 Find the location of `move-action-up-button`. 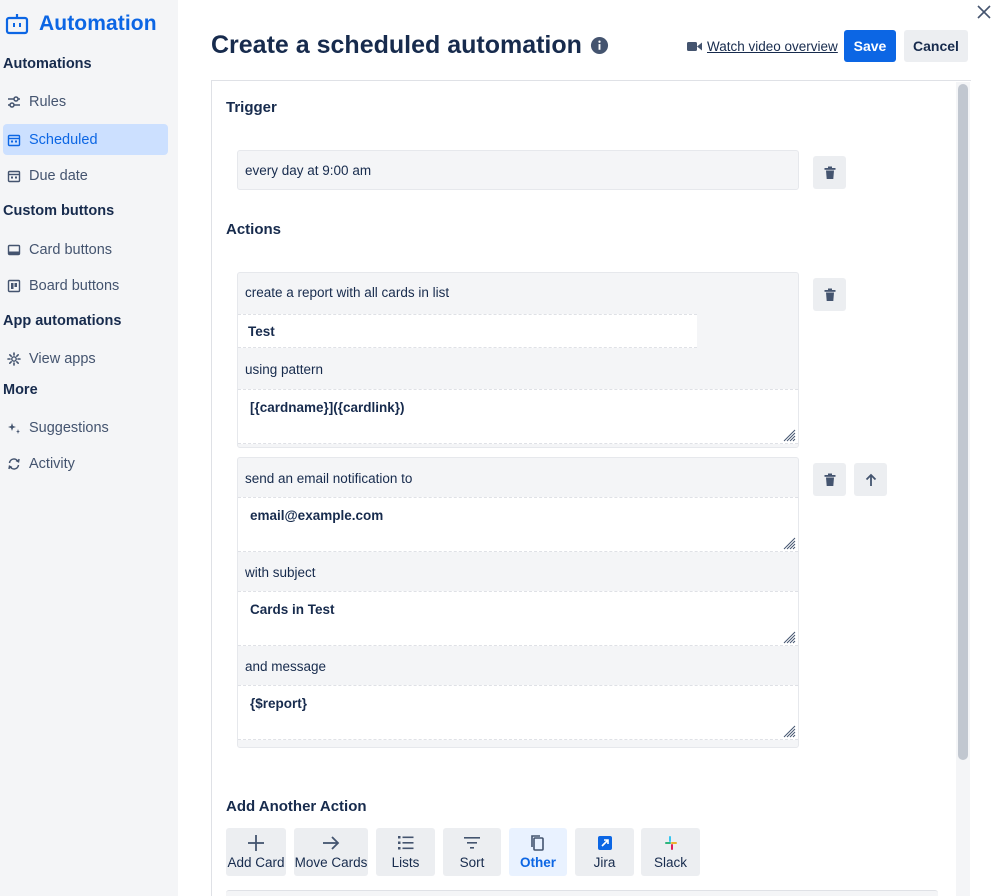

move-action-up-button is located at coordinates (870, 479).